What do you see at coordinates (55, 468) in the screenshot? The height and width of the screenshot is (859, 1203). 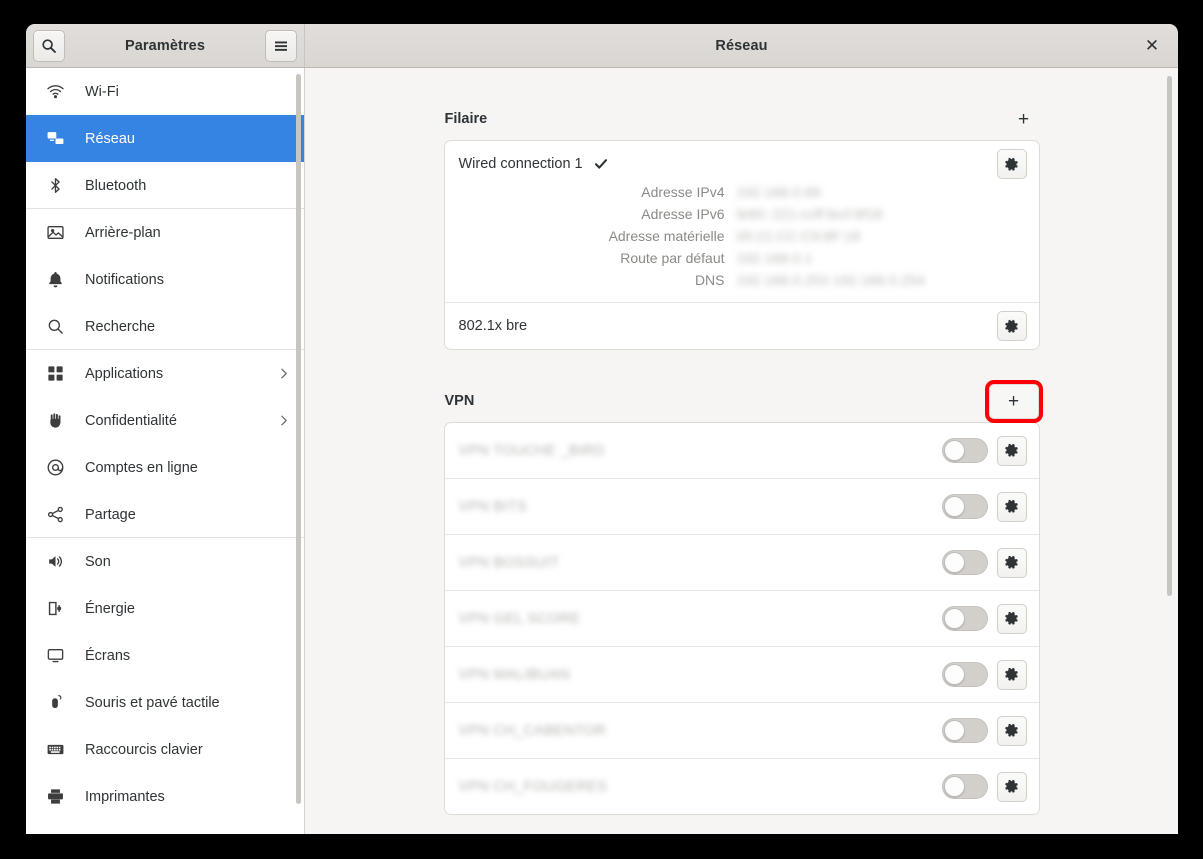 I see `at-sign-icon` at bounding box center [55, 468].